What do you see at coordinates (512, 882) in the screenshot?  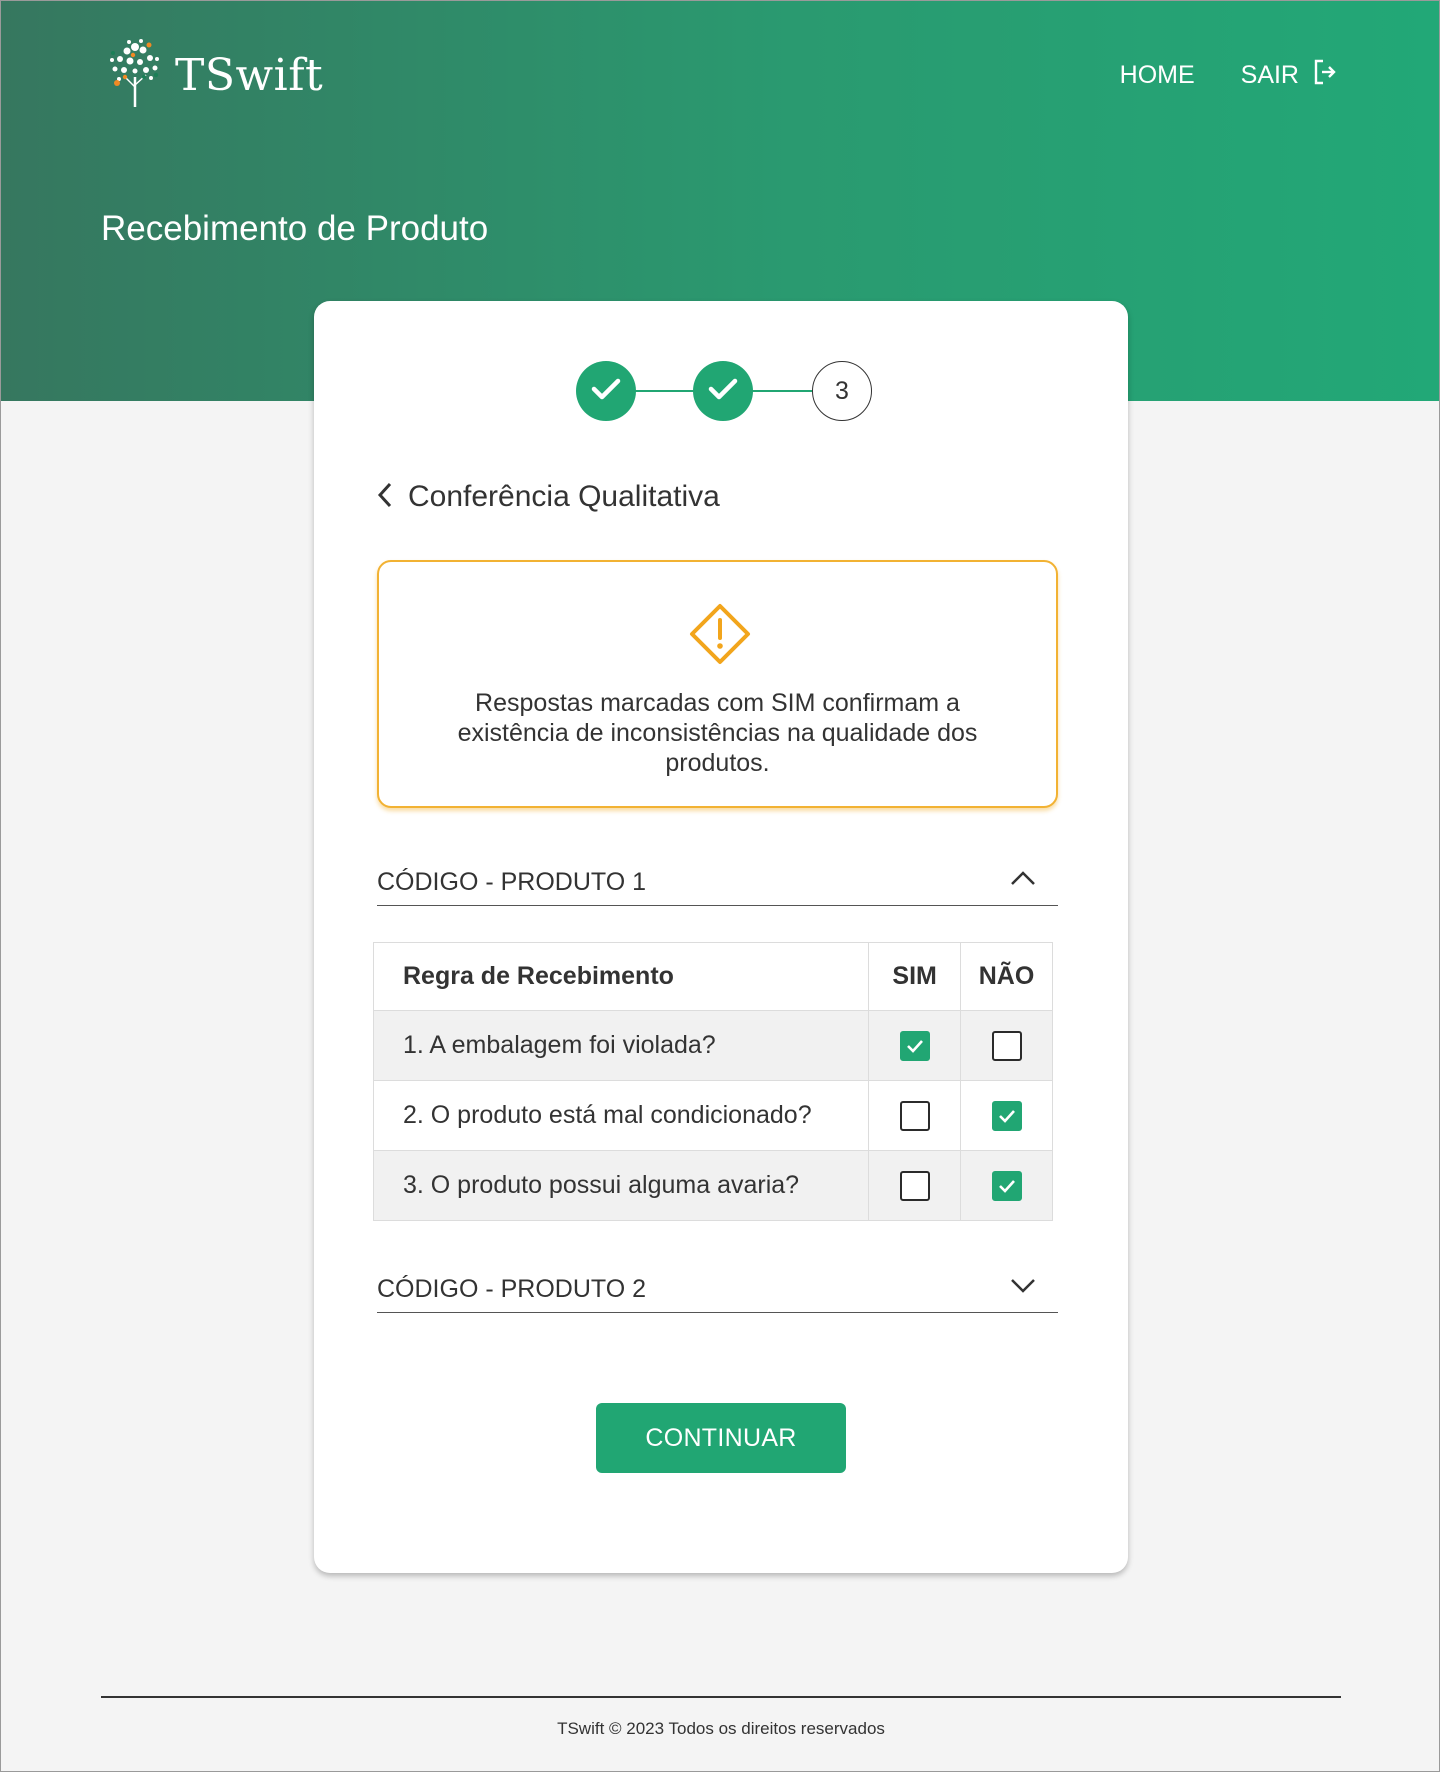 I see `product-1-label: CÓDIGO - PRODUTO 1` at bounding box center [512, 882].